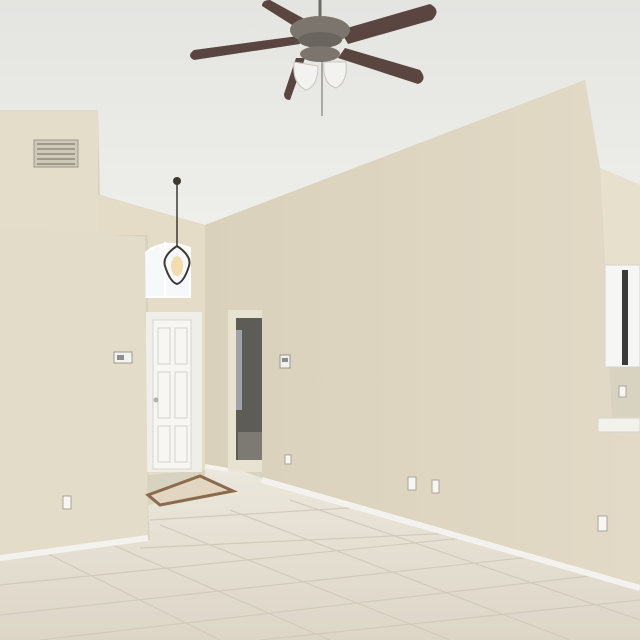  What do you see at coordinates (320, 54) in the screenshot?
I see `fan-light-kit` at bounding box center [320, 54].